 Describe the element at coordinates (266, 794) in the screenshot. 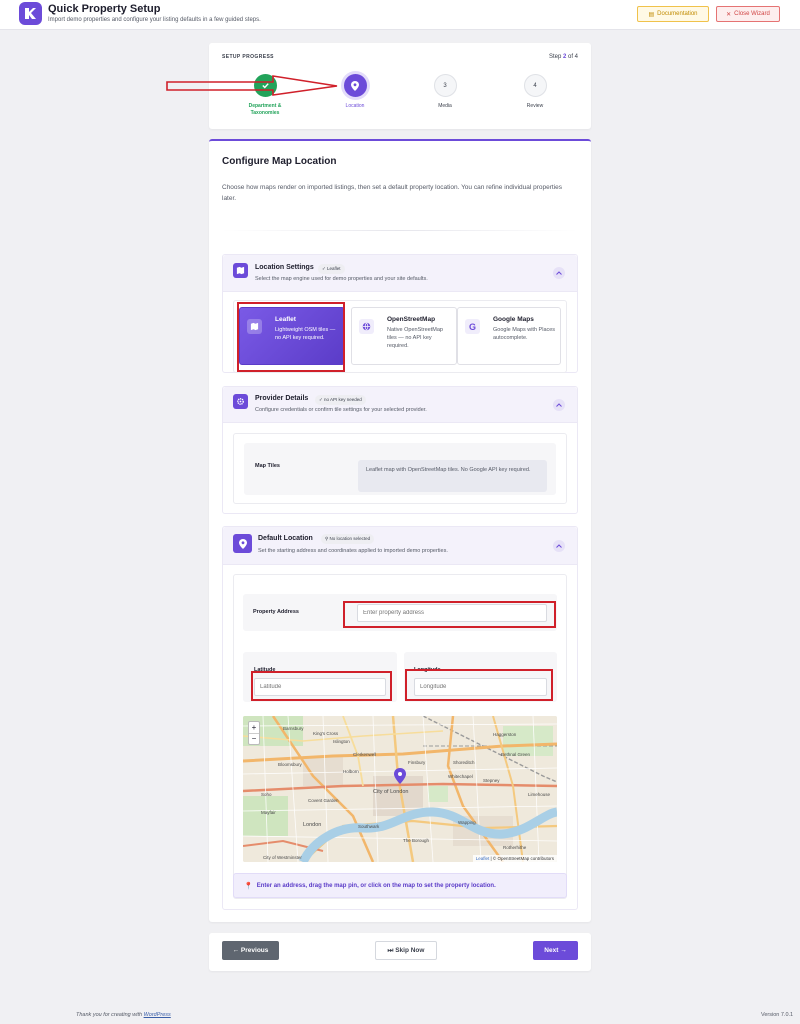

I see `map-place-label: Soho` at that location.